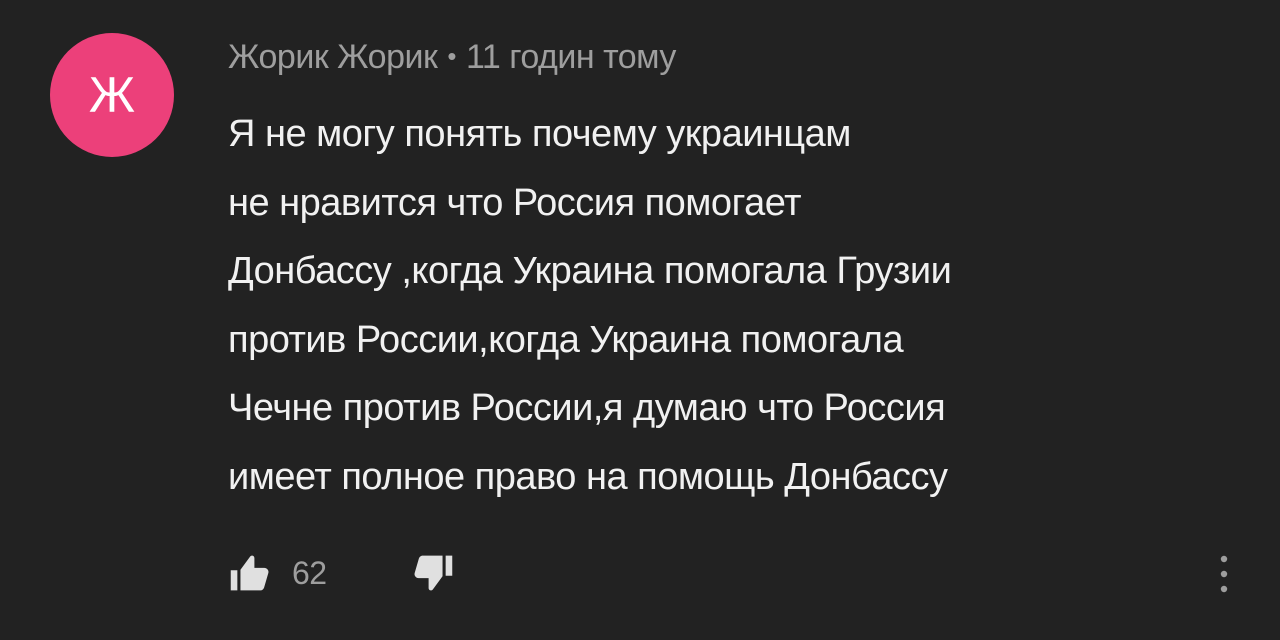 The height and width of the screenshot is (640, 1280). What do you see at coordinates (539, 134) in the screenshot?
I see `comment-text-line: Я не могу понять почему украинцам` at bounding box center [539, 134].